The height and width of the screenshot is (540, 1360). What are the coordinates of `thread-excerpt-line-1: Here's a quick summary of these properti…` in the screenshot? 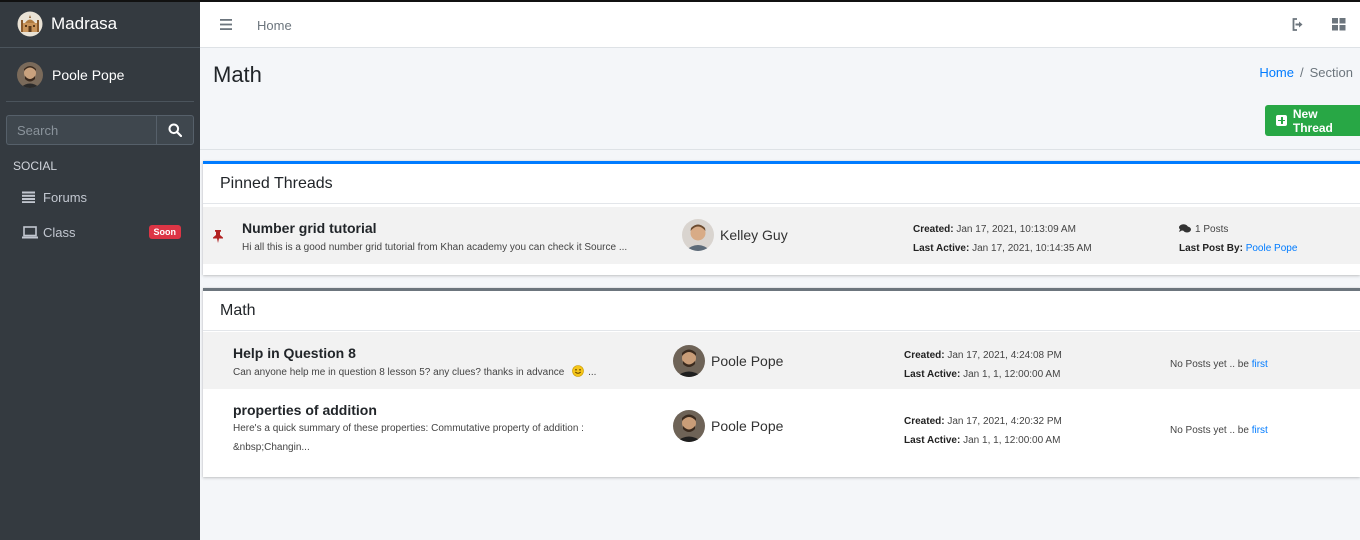 It's located at (408, 428).